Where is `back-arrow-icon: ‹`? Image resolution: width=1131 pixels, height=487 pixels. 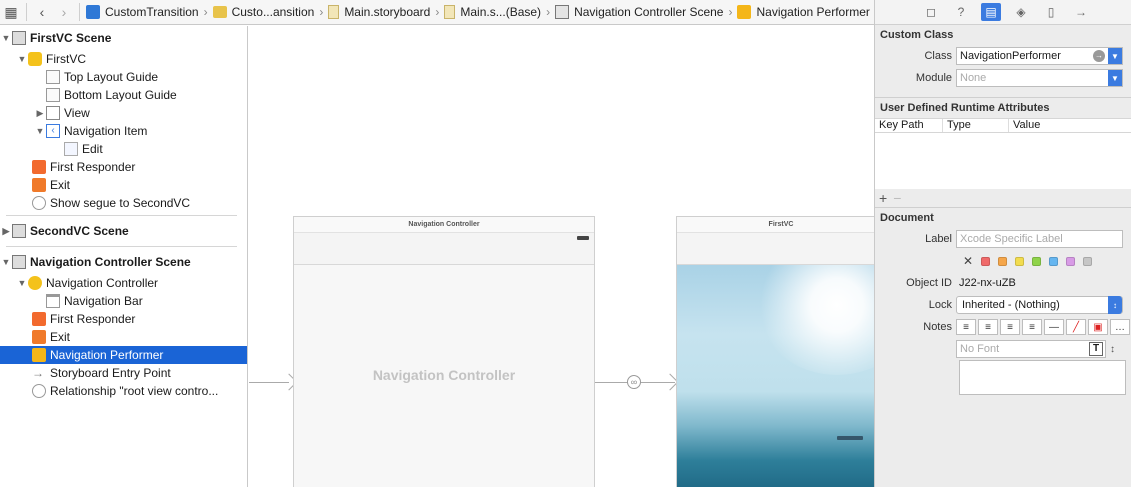
back-arrow-icon: ‹ is located at coordinates (42, 12).